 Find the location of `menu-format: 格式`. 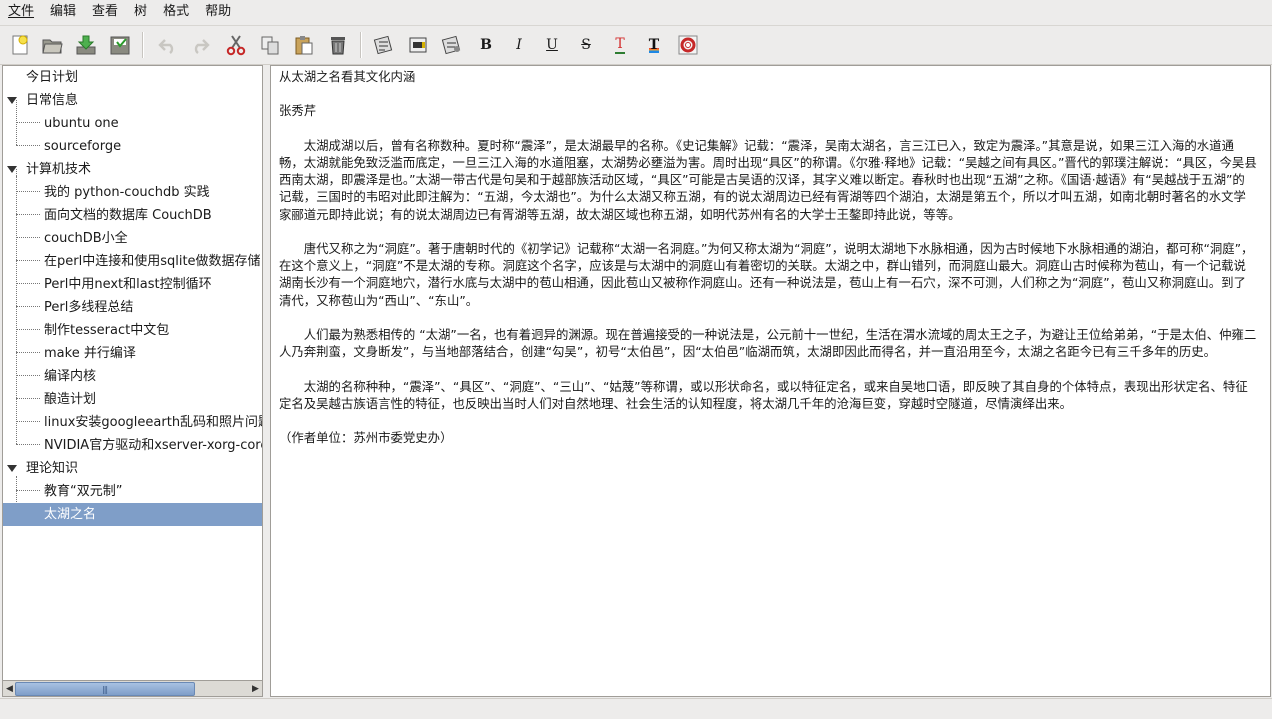

menu-format: 格式 is located at coordinates (176, 12).